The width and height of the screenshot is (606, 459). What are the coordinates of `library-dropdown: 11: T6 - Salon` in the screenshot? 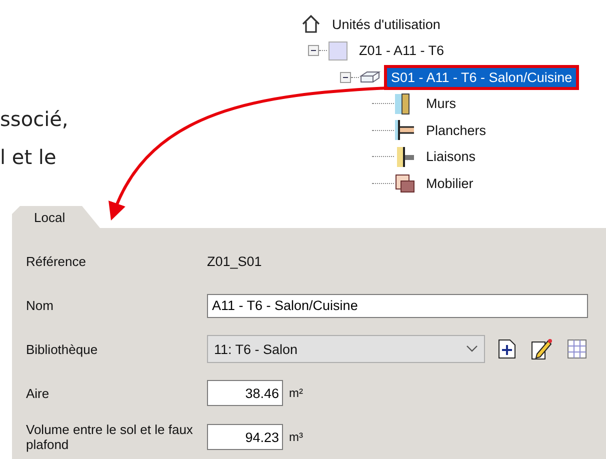 It's located at (346, 349).